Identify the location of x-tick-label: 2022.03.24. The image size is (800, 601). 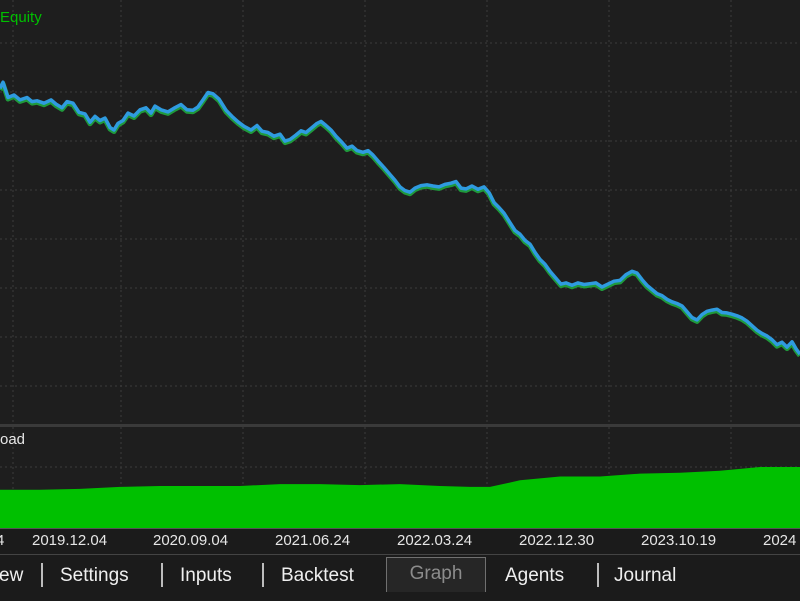
(435, 540).